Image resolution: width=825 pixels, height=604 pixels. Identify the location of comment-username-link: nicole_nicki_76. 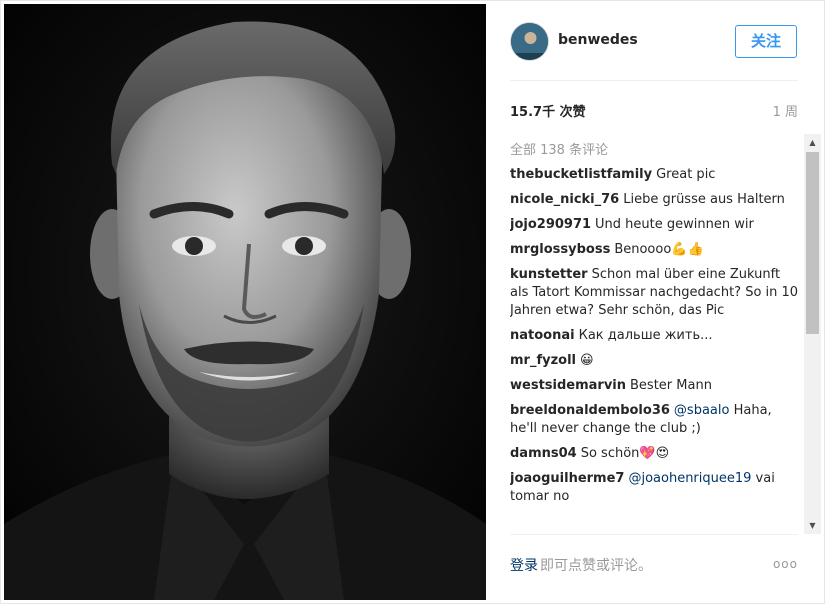
(564, 199).